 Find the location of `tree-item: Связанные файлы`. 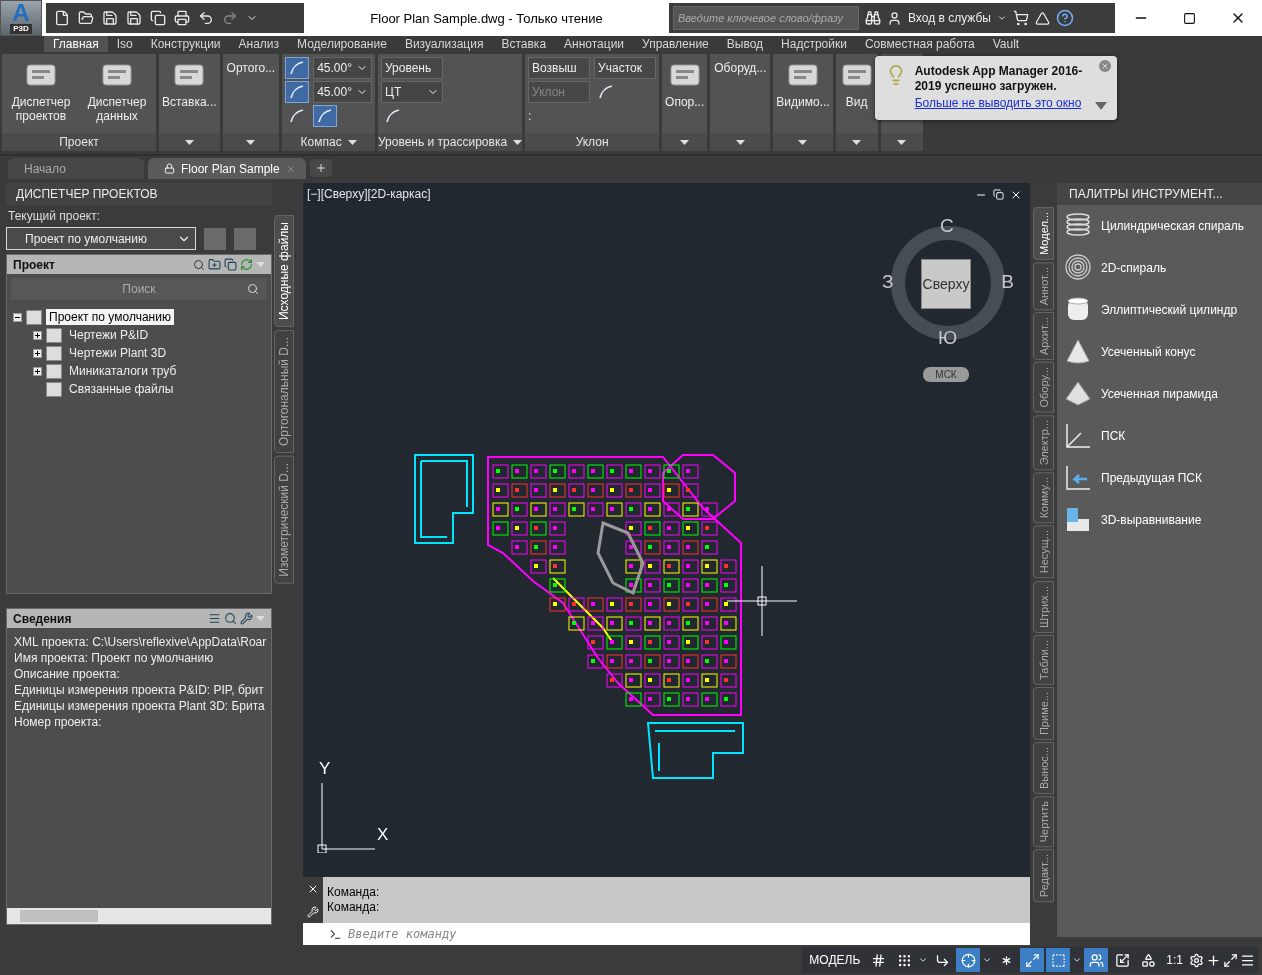

tree-item: Связанные файлы is located at coordinates (121, 389).